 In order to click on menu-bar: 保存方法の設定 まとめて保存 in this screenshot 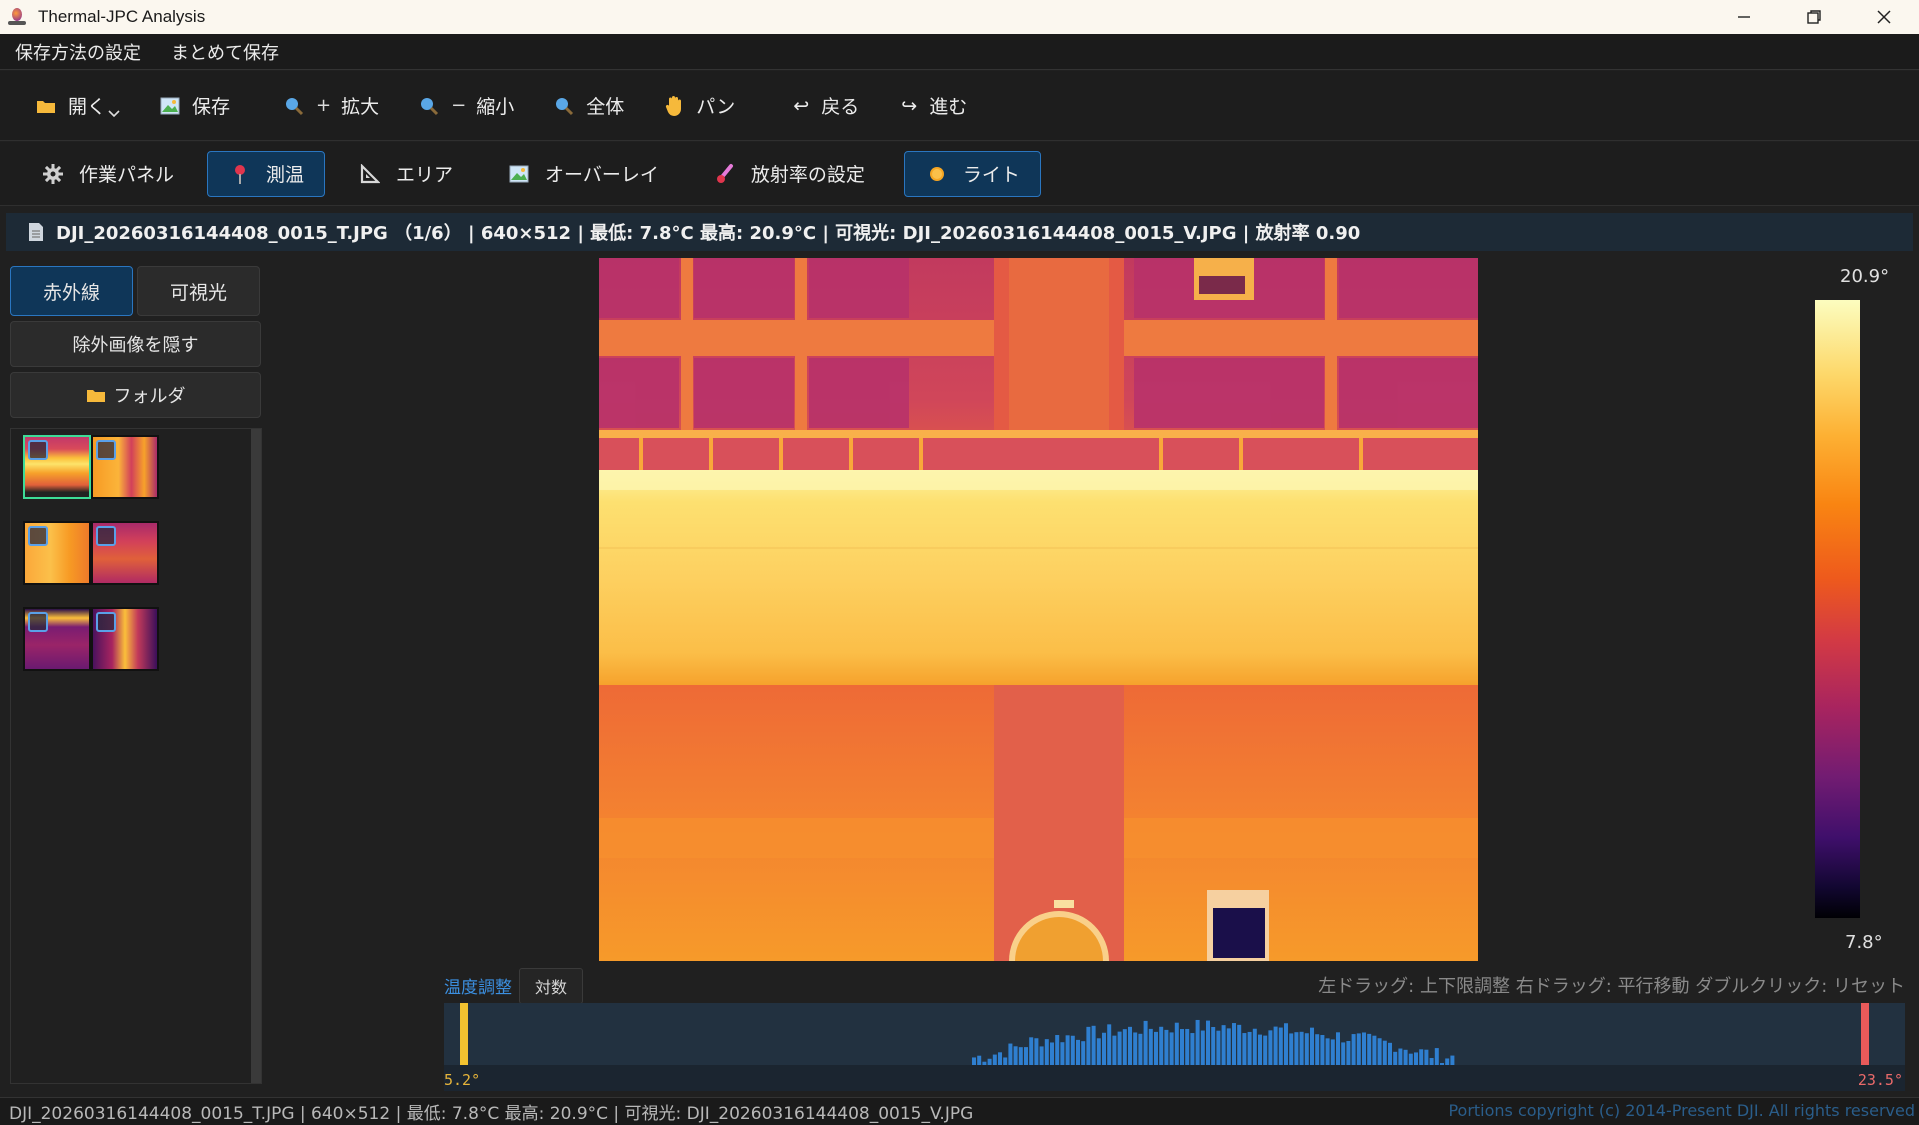, I will do `click(959, 52)`.